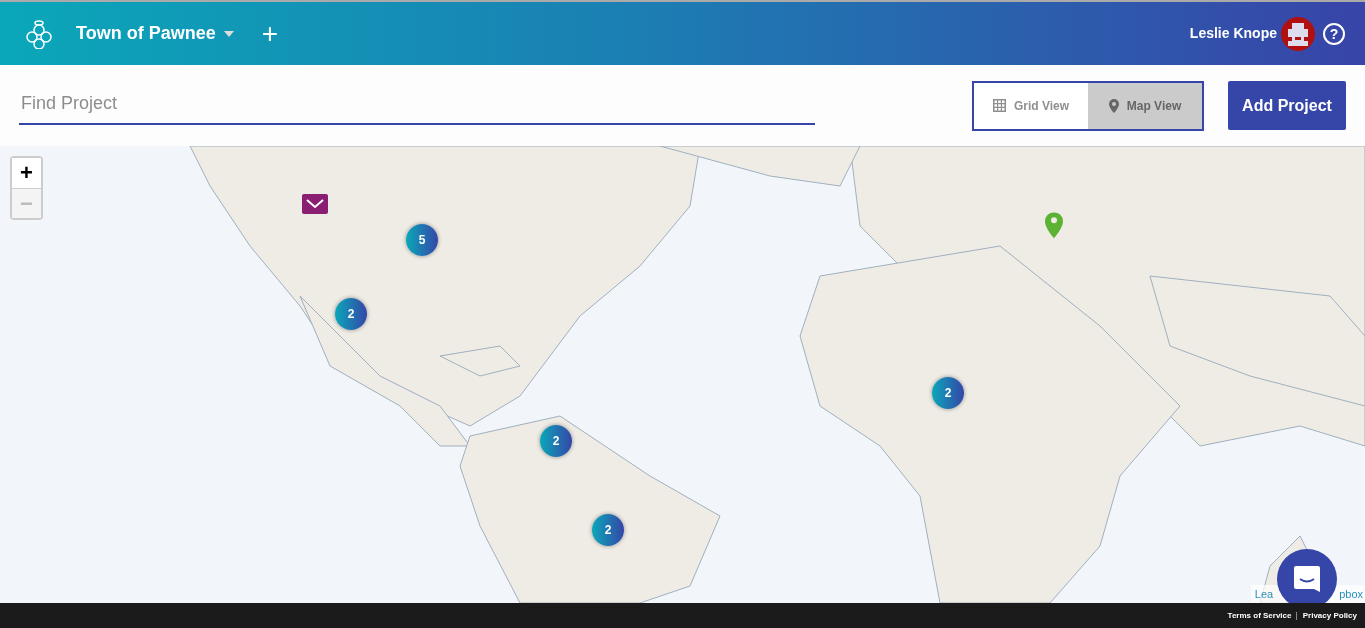 The height and width of the screenshot is (628, 1365). I want to click on organization-selector: Town of Pawnee, so click(146, 33).